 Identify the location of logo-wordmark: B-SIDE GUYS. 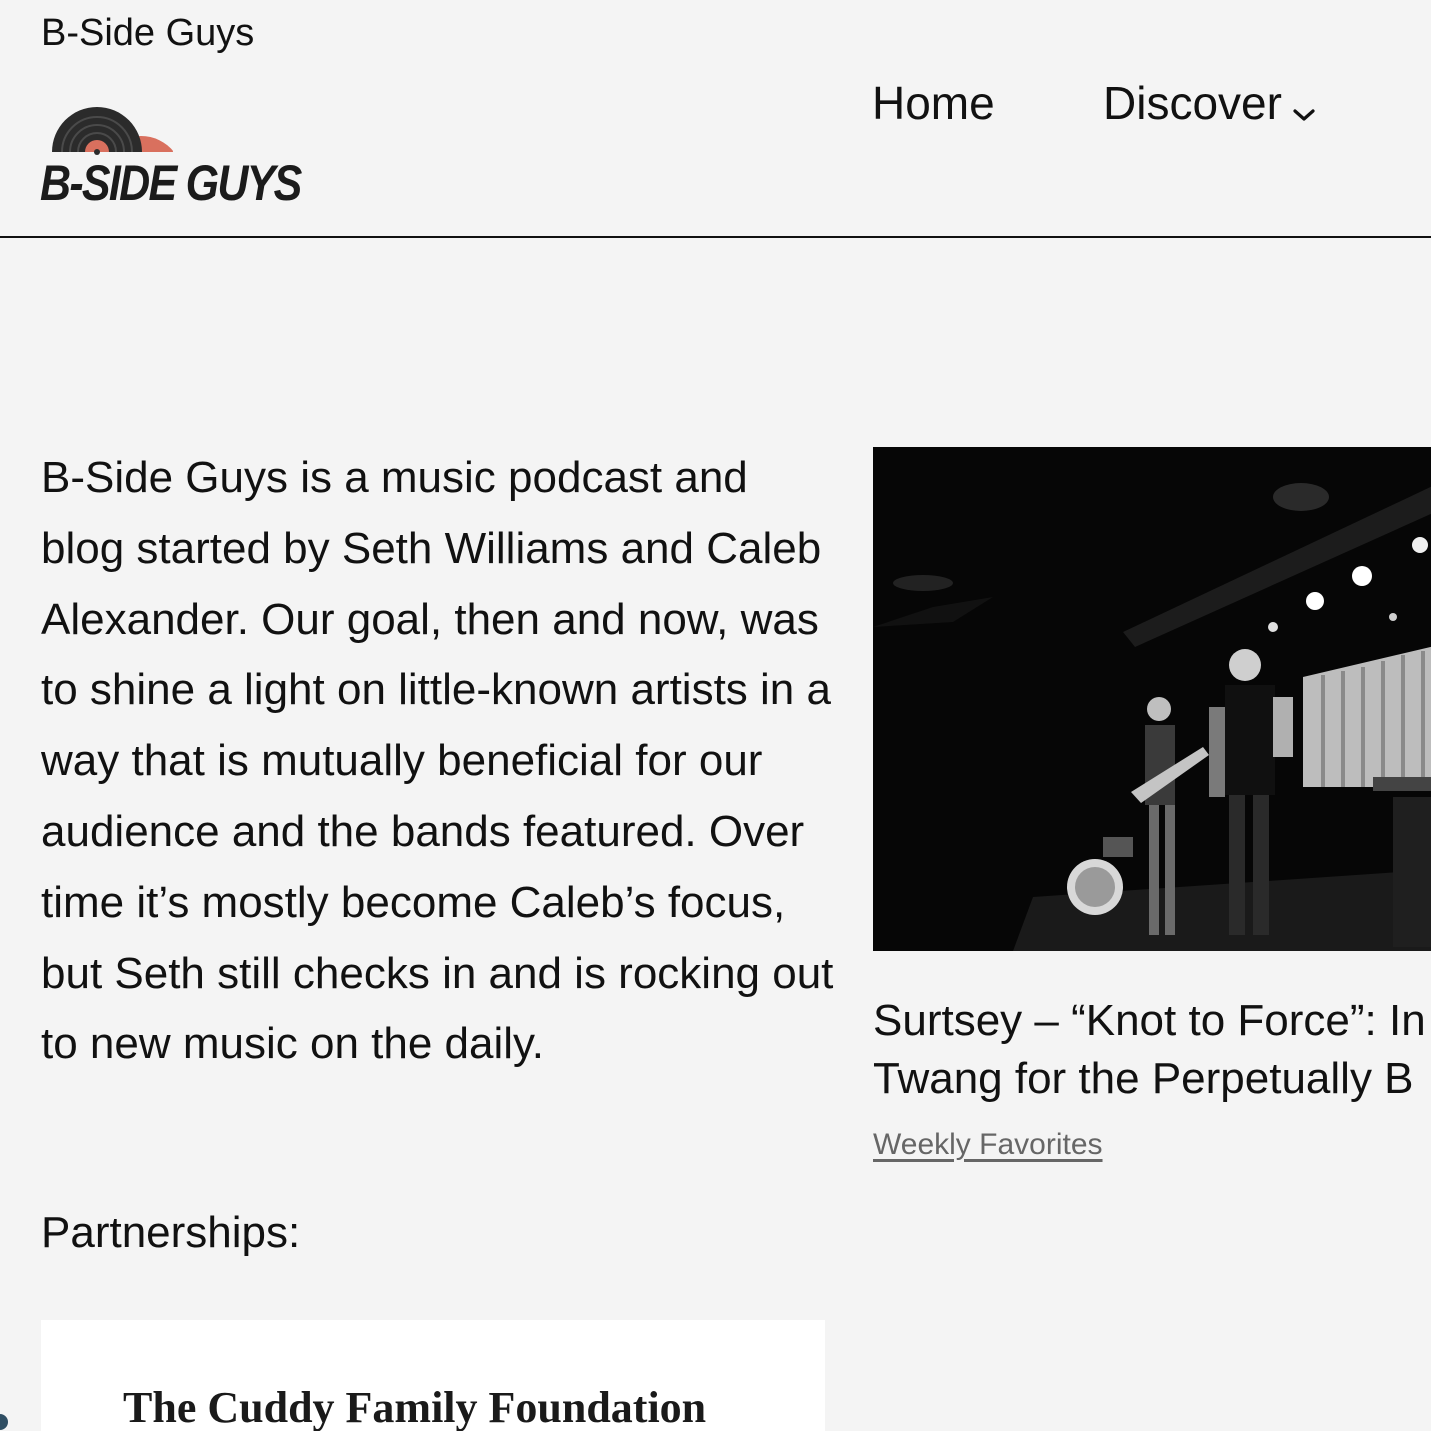
(171, 183).